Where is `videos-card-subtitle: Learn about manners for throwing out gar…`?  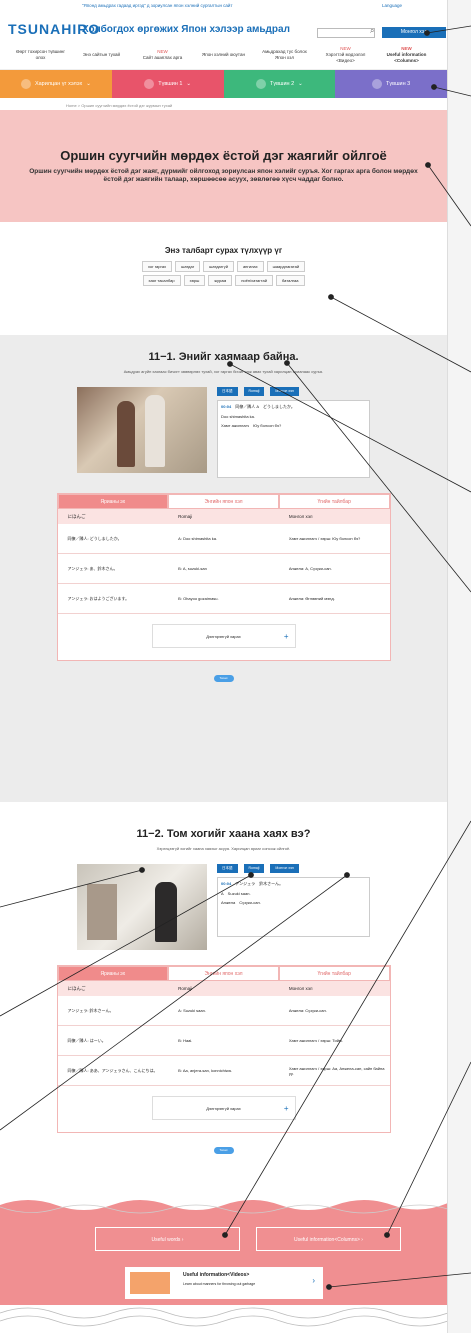
videos-card-subtitle: Learn about manners for throwing out gar… is located at coordinates (219, 1284).